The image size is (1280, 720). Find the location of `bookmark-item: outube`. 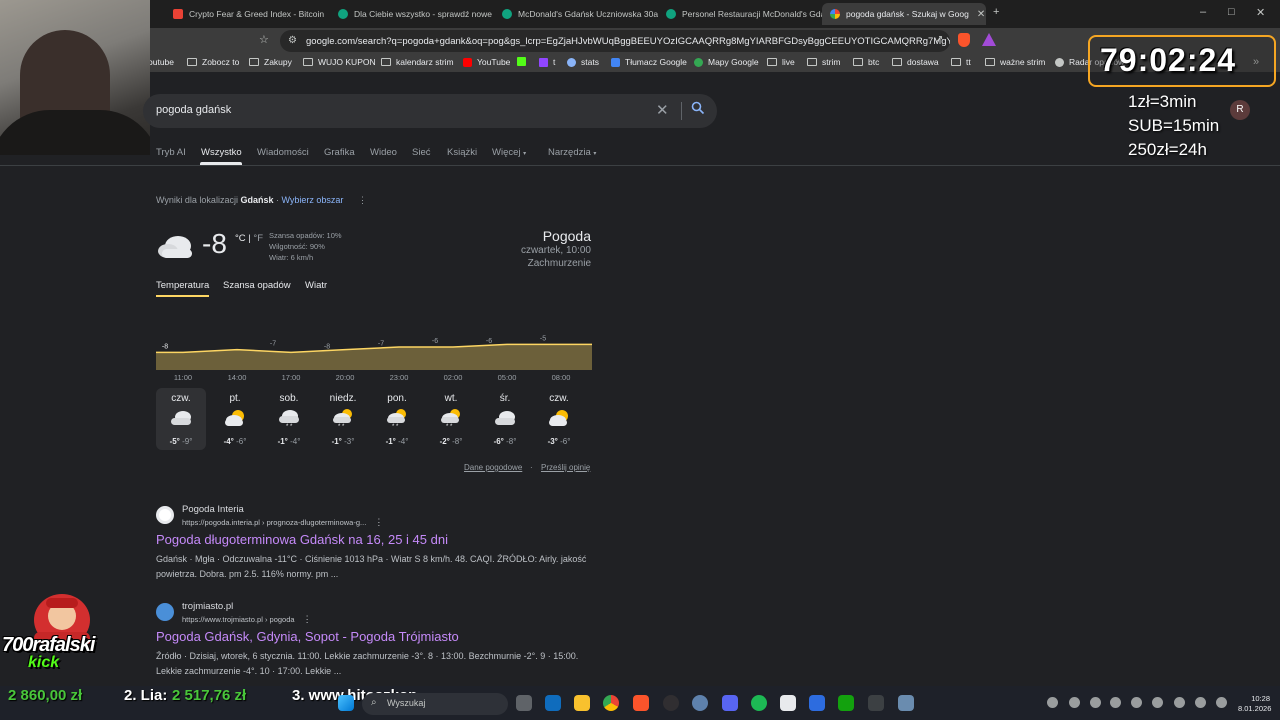

bookmark-item: outube is located at coordinates (161, 62).